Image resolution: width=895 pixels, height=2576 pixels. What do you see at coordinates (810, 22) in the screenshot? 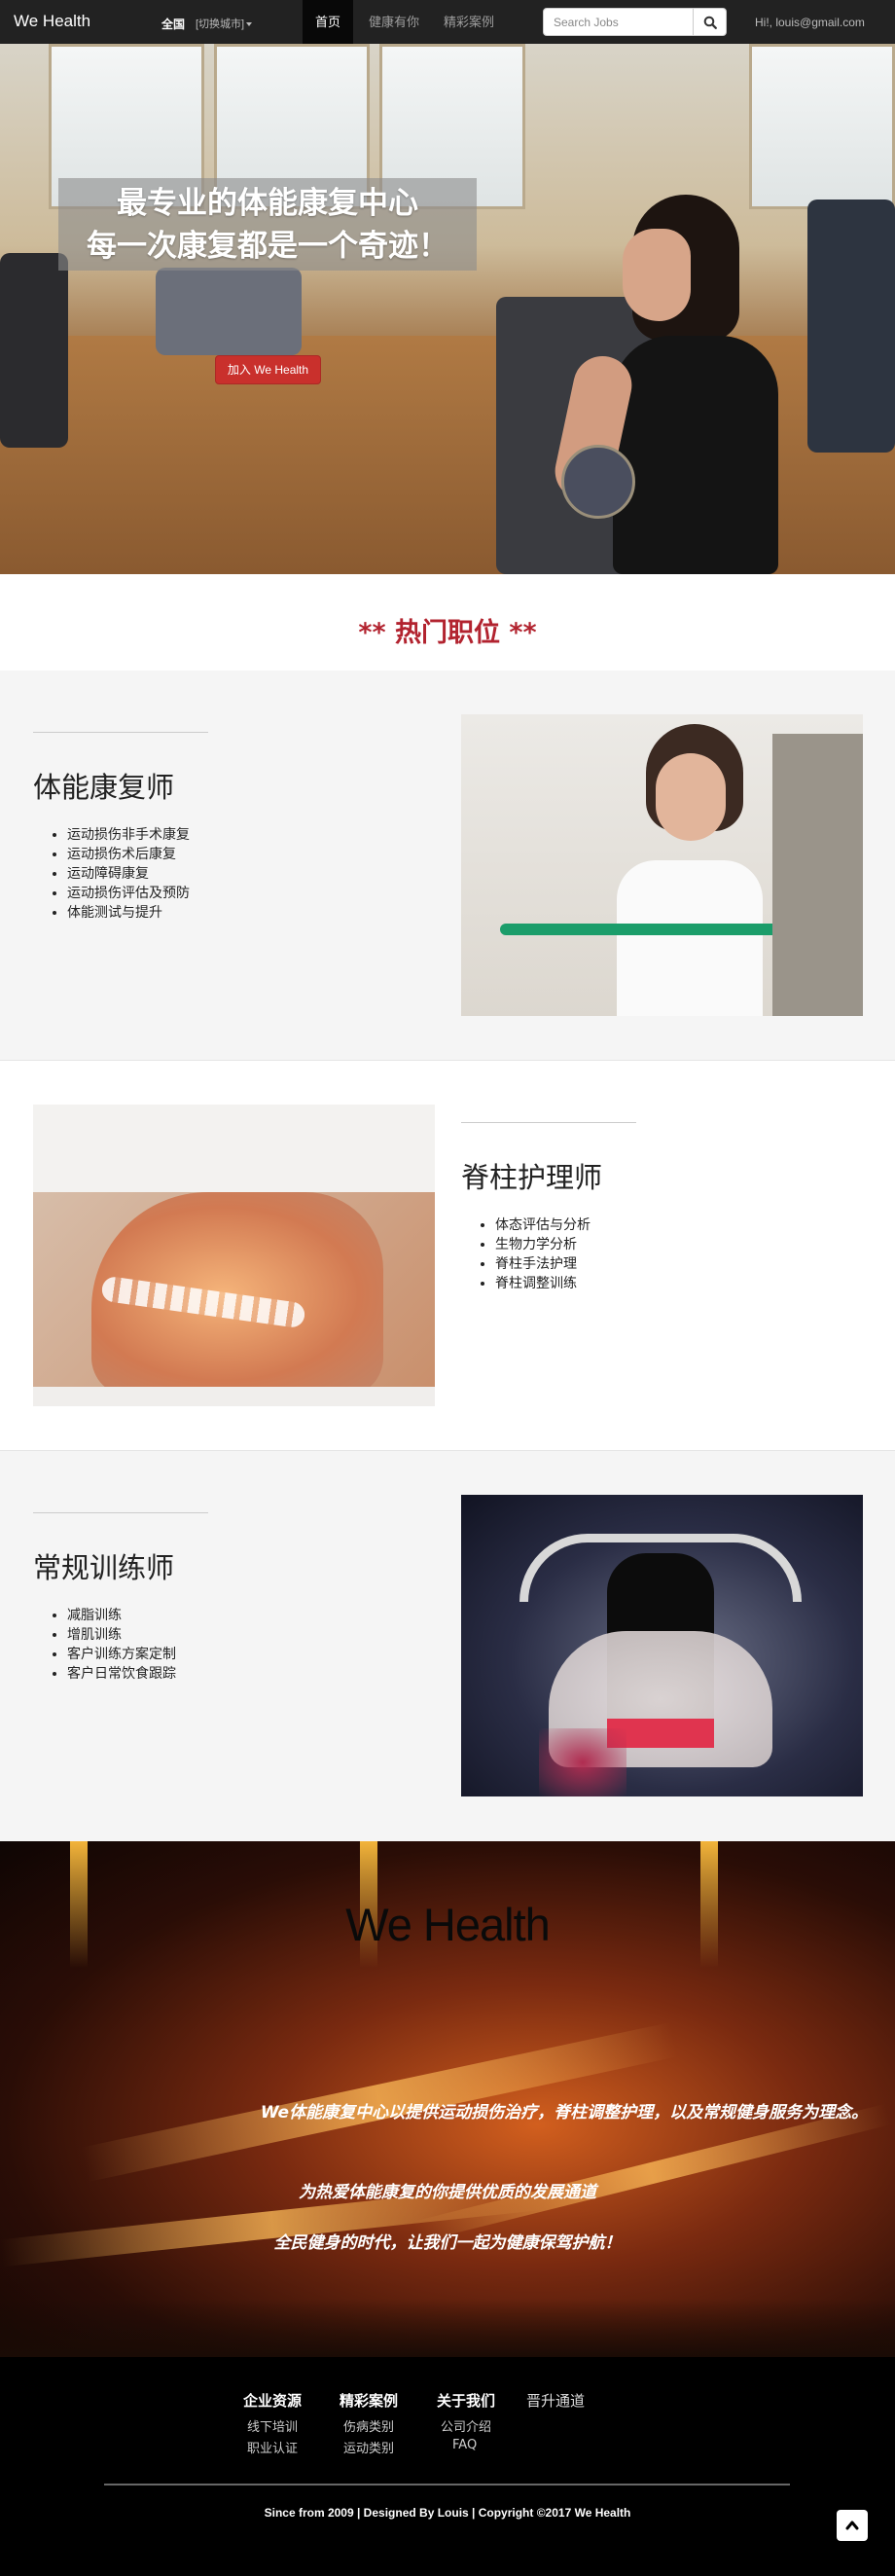
I see `user-greeting: Hi!, louis@gmail.com` at bounding box center [810, 22].